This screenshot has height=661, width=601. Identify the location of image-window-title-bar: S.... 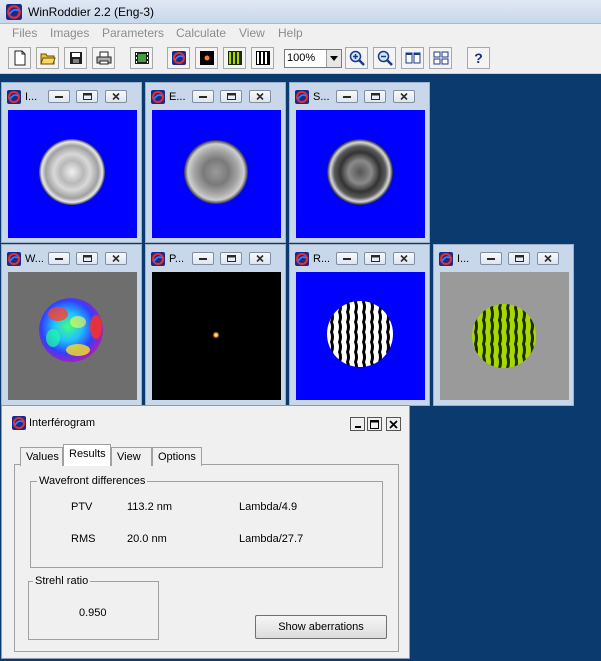
(359, 96).